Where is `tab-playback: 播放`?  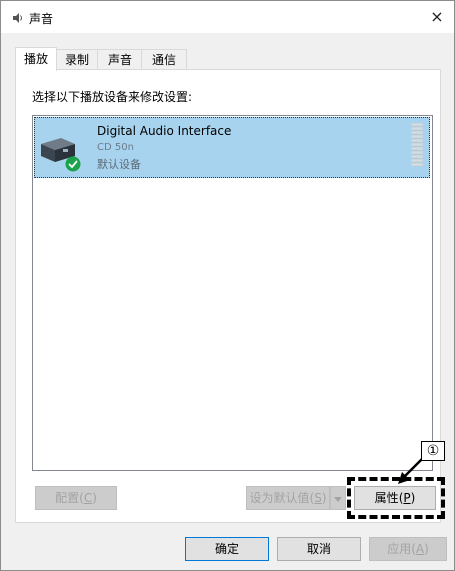 tab-playback: 播放 is located at coordinates (36, 59).